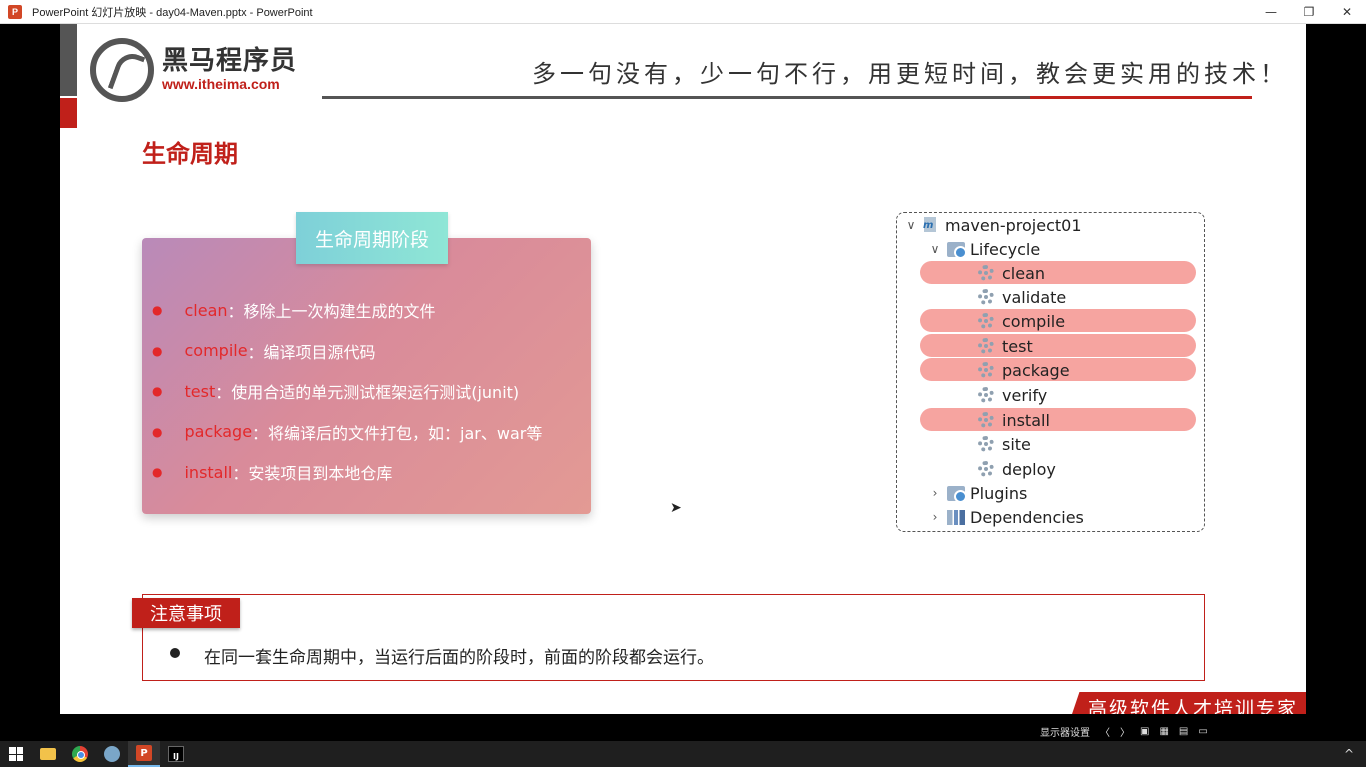  What do you see at coordinates (216, 351) in the screenshot?
I see `phase-name: compile` at bounding box center [216, 351].